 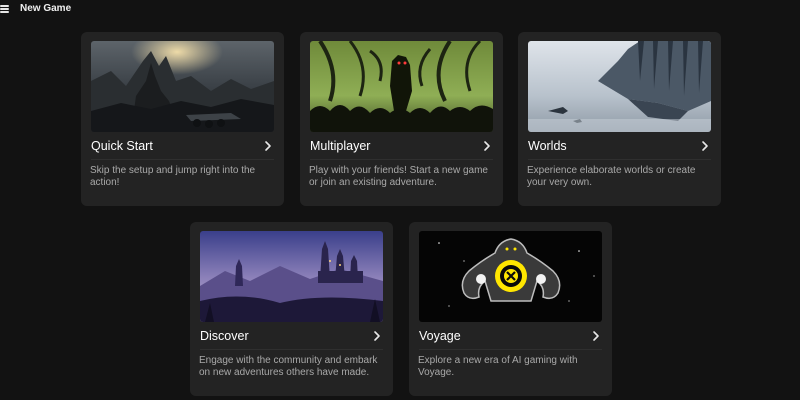 What do you see at coordinates (619, 86) in the screenshot?
I see `worlds-image` at bounding box center [619, 86].